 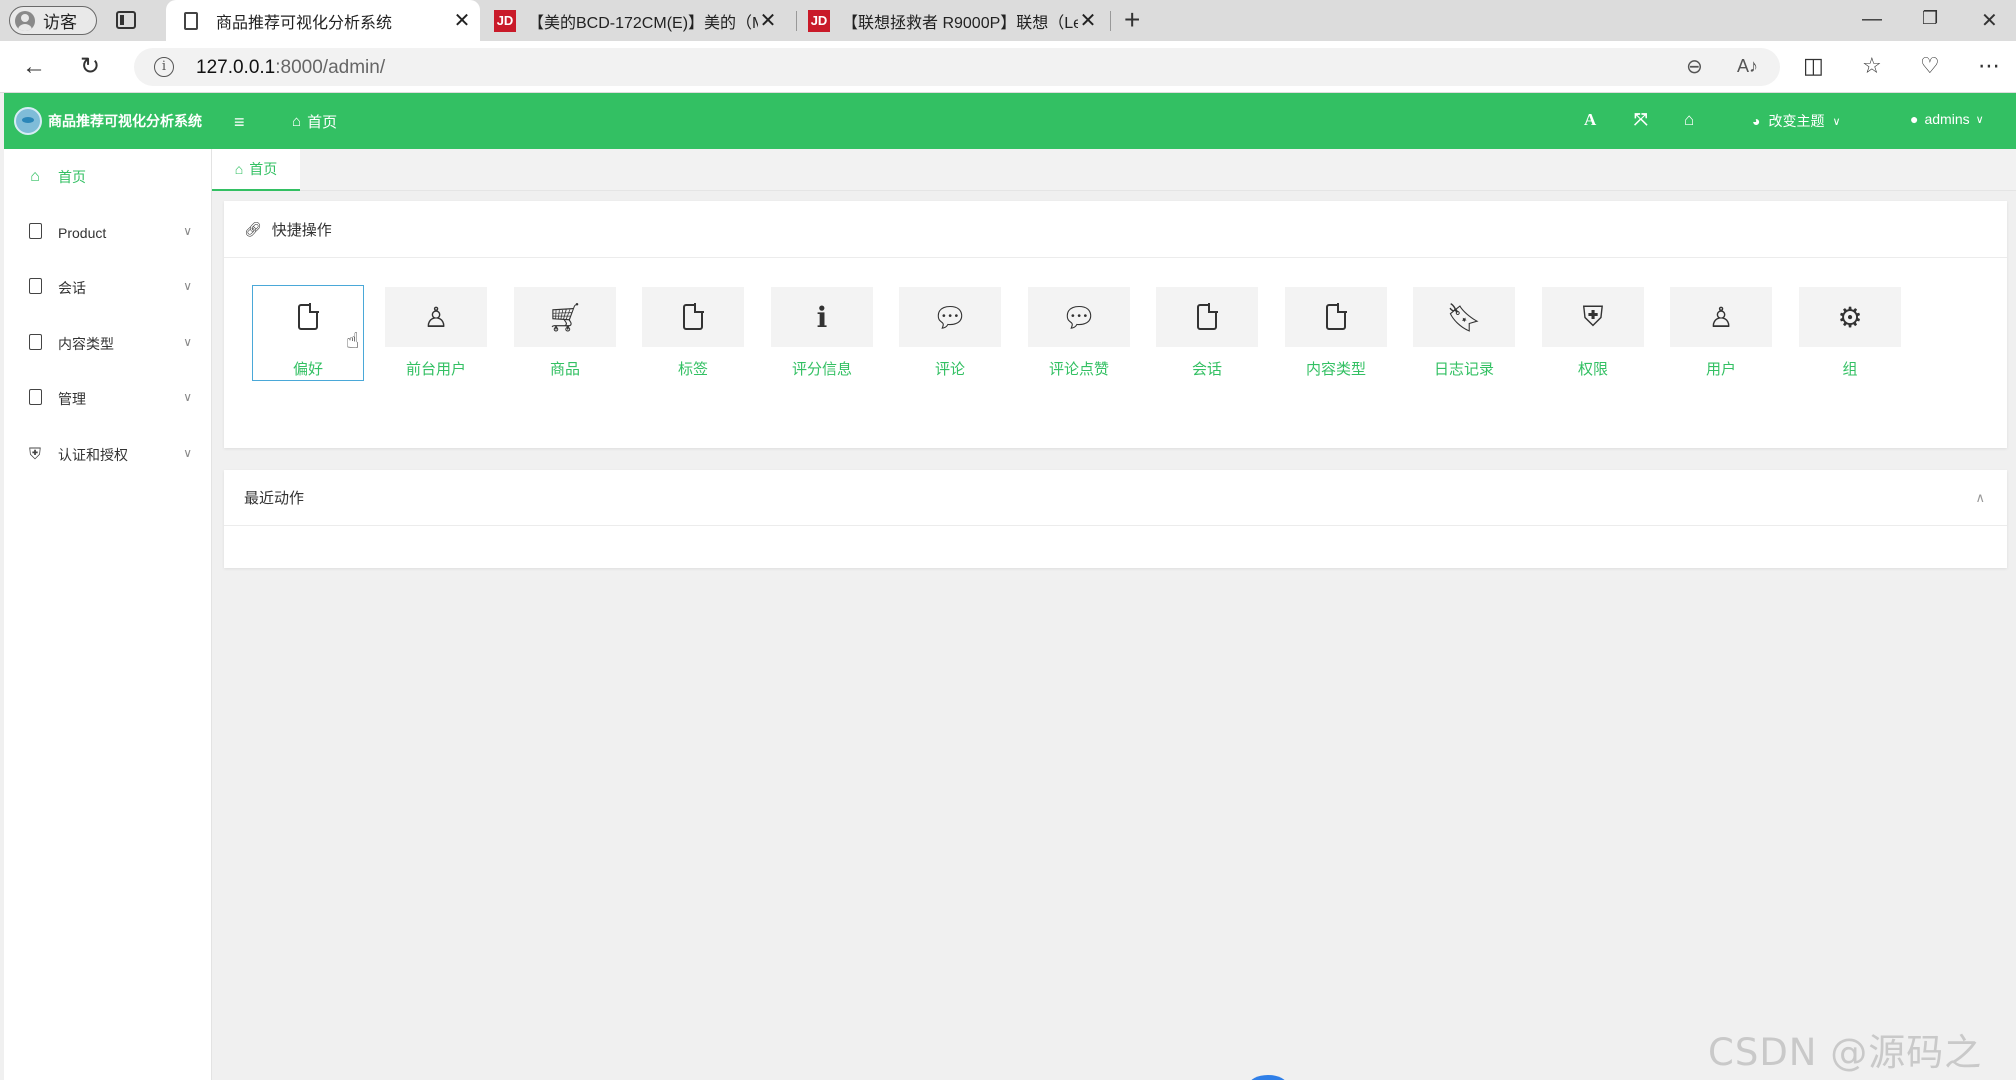 I want to click on sidebar-item-product: Product ∨, so click(x=108, y=233).